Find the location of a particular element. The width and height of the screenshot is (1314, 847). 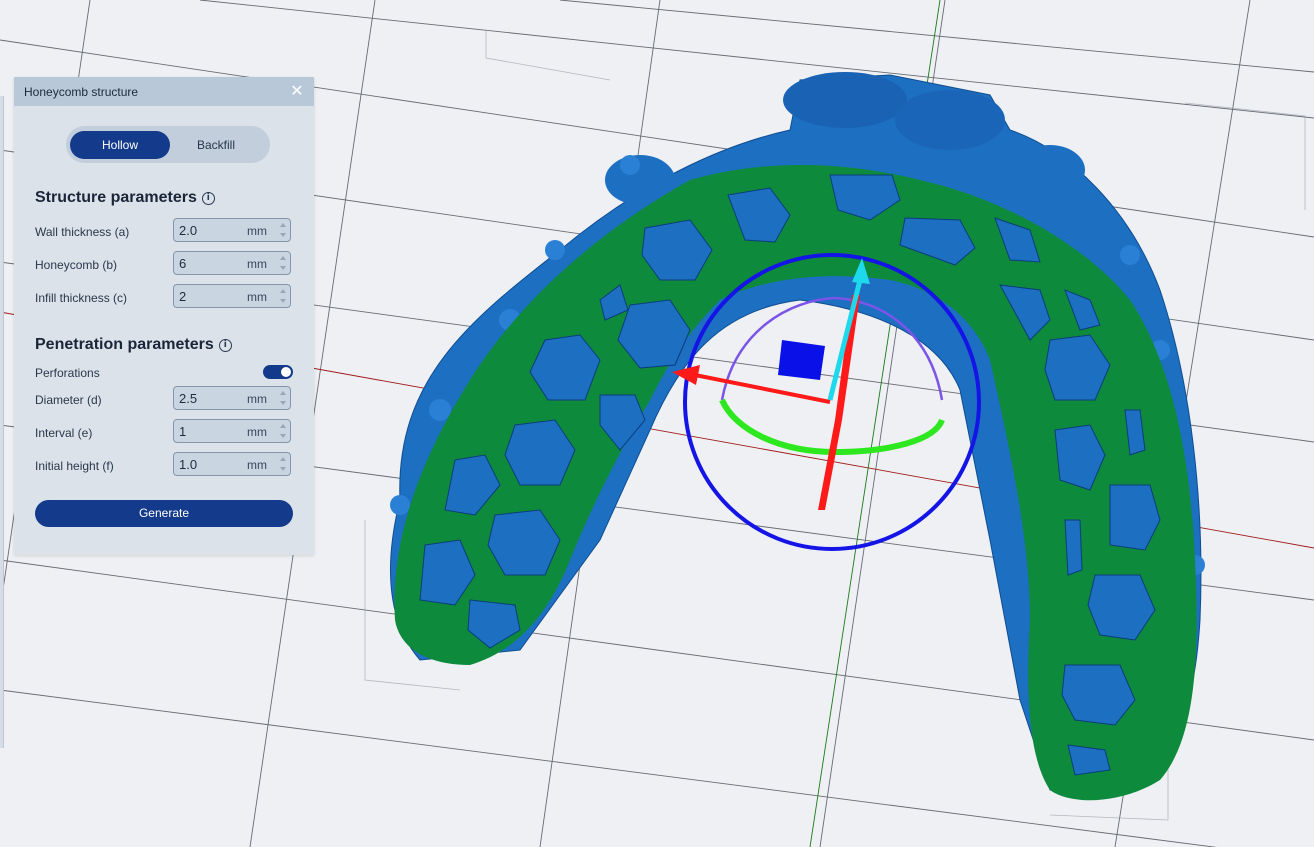

honeycomb-value: 6 is located at coordinates (182, 263).